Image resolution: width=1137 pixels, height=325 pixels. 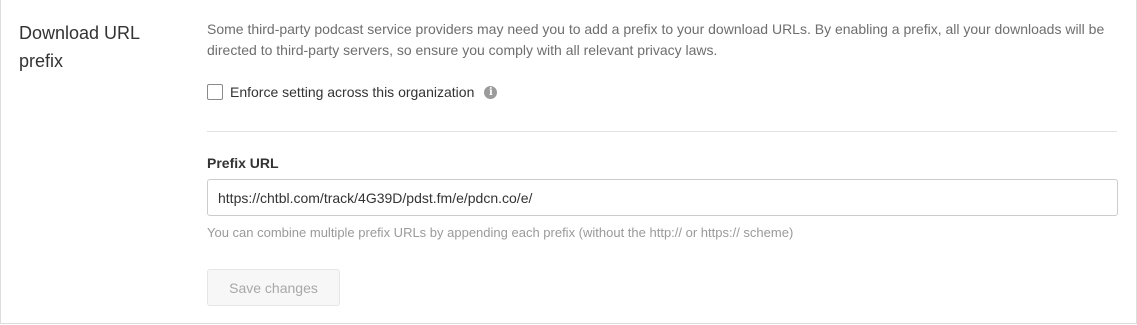 I want to click on section-divider, so click(x=662, y=131).